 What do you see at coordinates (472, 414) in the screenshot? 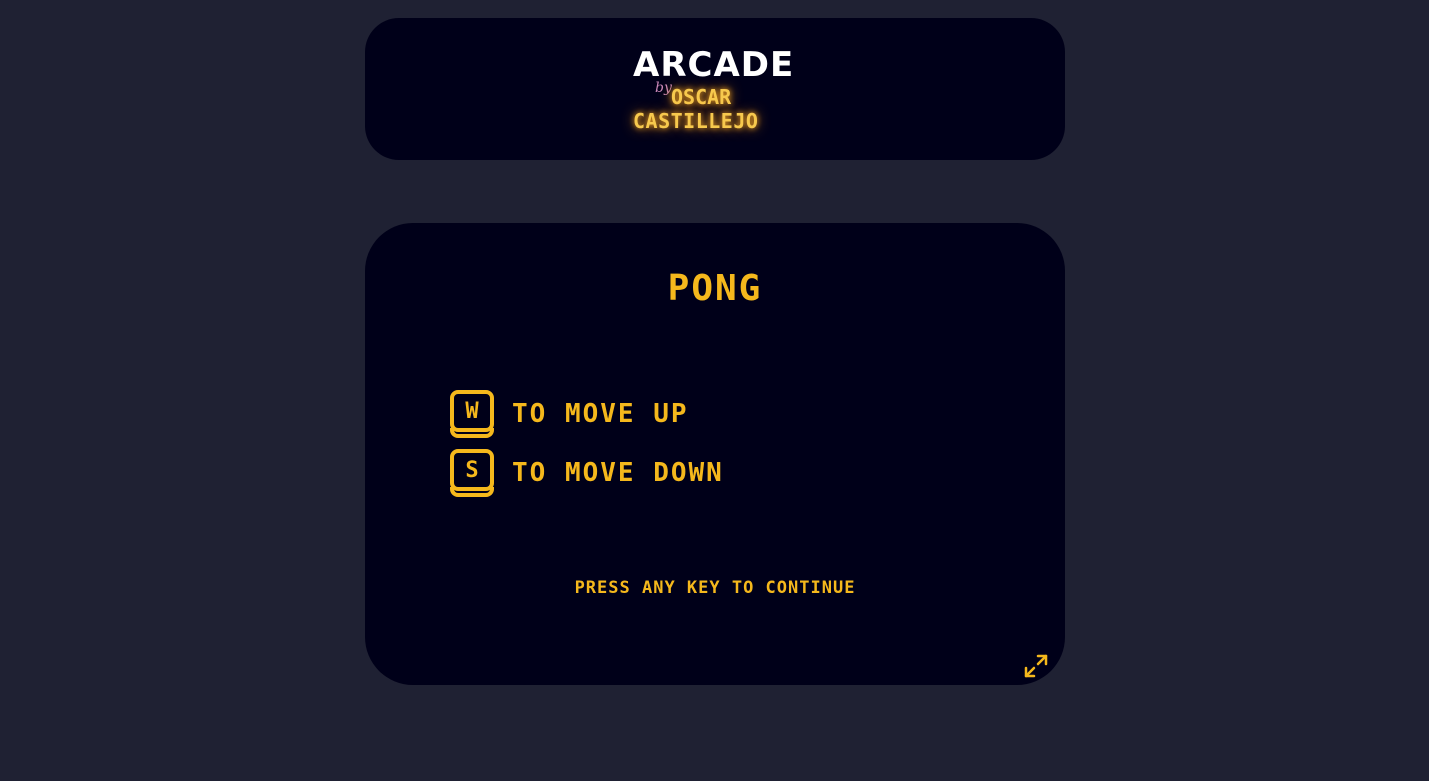
I see `w-key-icon: W` at bounding box center [472, 414].